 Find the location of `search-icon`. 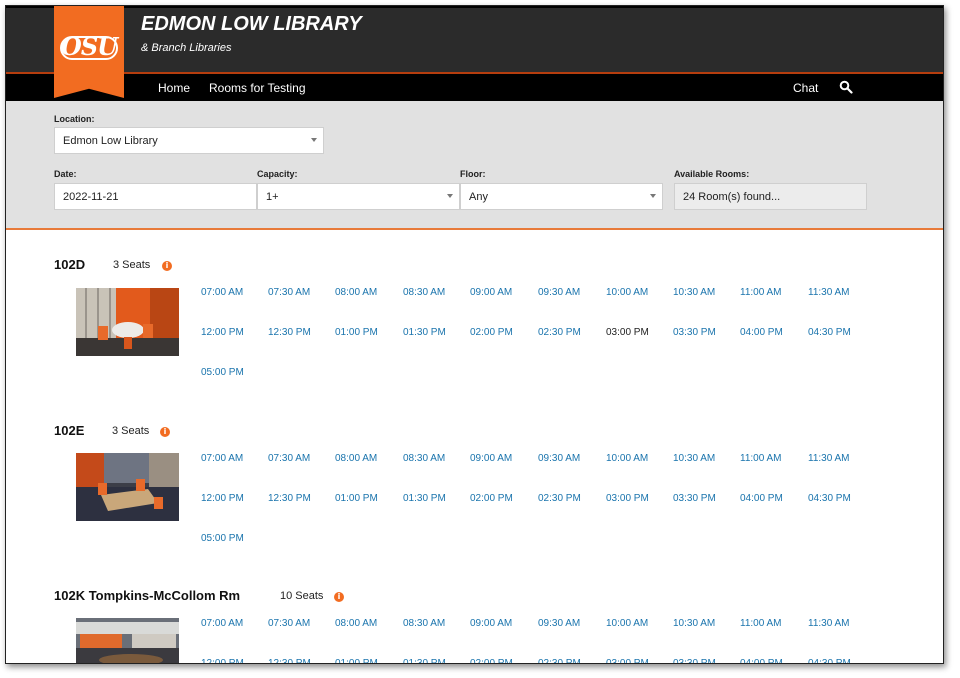

search-icon is located at coordinates (846, 87).